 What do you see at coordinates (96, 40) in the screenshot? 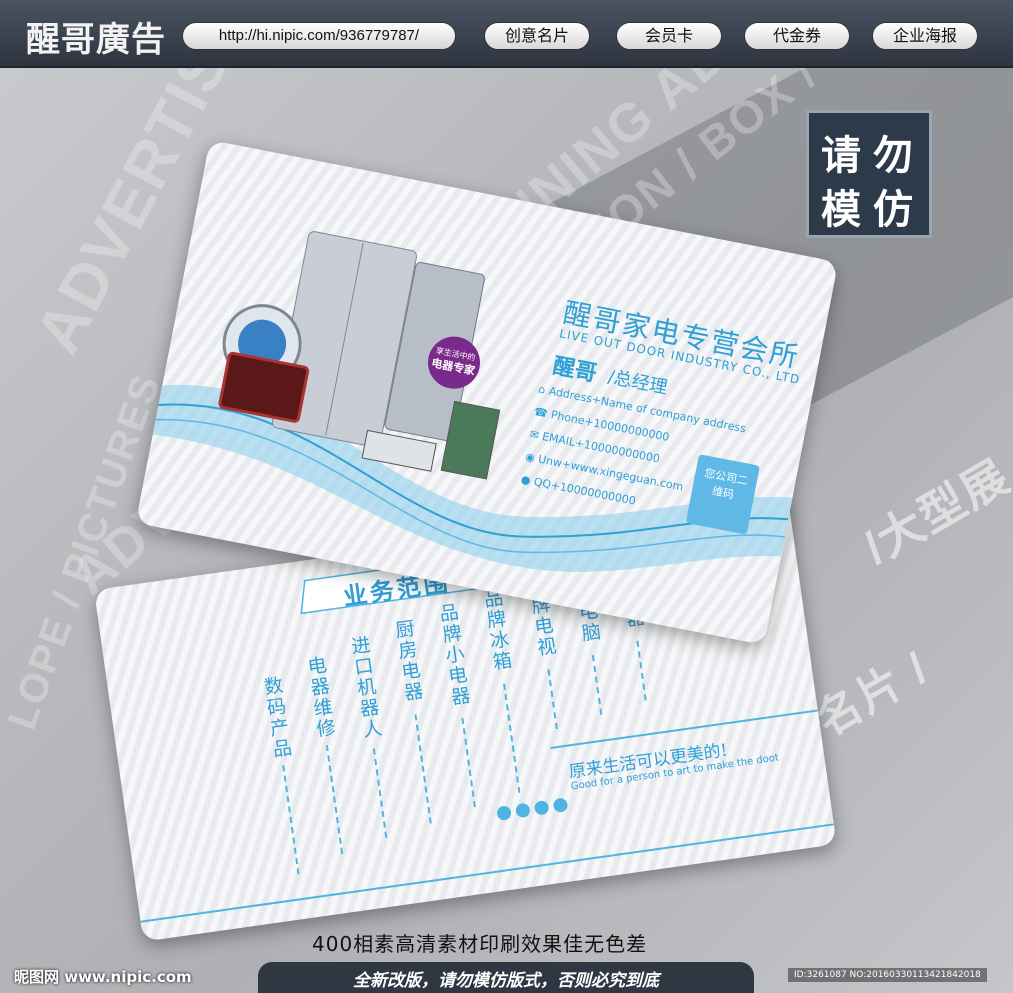
I see `brand-logo: 醒哥廣告` at bounding box center [96, 40].